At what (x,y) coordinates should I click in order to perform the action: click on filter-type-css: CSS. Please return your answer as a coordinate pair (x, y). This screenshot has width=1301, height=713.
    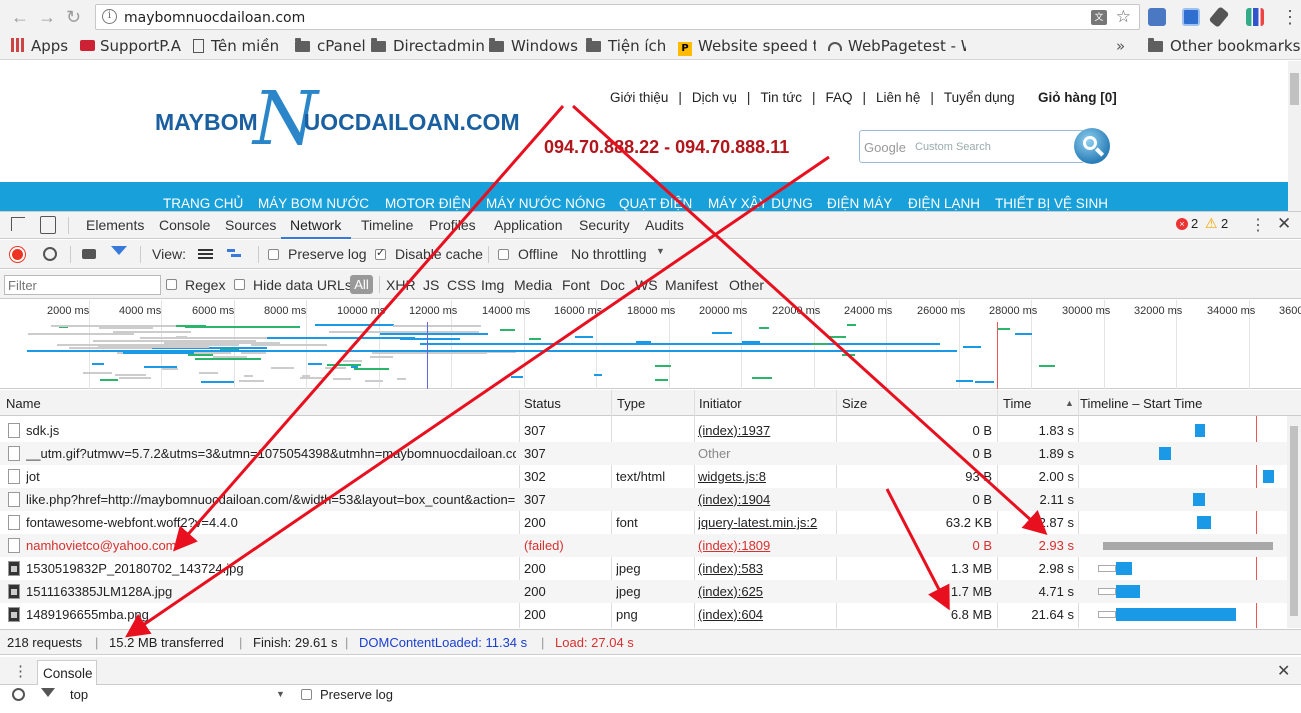
    Looking at the image, I should click on (461, 285).